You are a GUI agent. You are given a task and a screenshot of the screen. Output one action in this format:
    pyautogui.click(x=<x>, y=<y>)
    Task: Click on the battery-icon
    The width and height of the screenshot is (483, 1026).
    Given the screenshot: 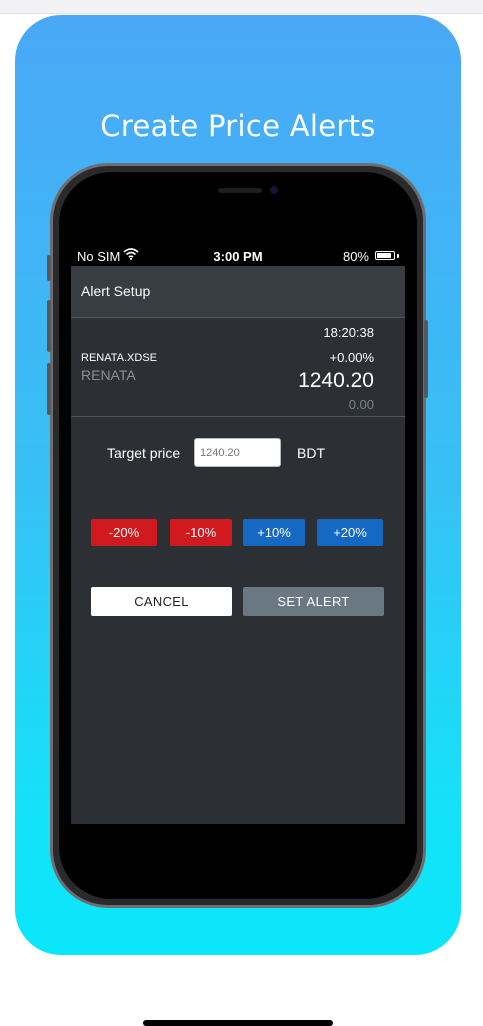 What is the action you would take?
    pyautogui.click(x=385, y=255)
    